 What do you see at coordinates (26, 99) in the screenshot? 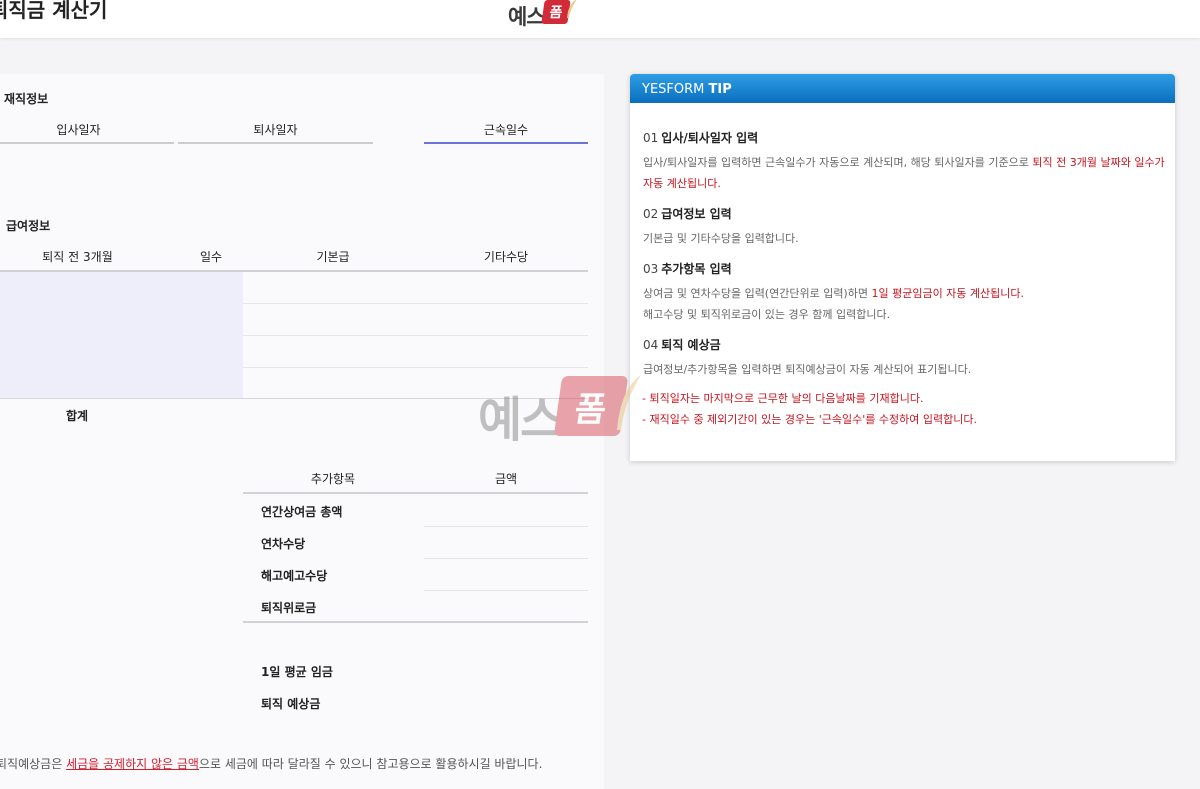
I see `employment-section-title: 재직정보` at bounding box center [26, 99].